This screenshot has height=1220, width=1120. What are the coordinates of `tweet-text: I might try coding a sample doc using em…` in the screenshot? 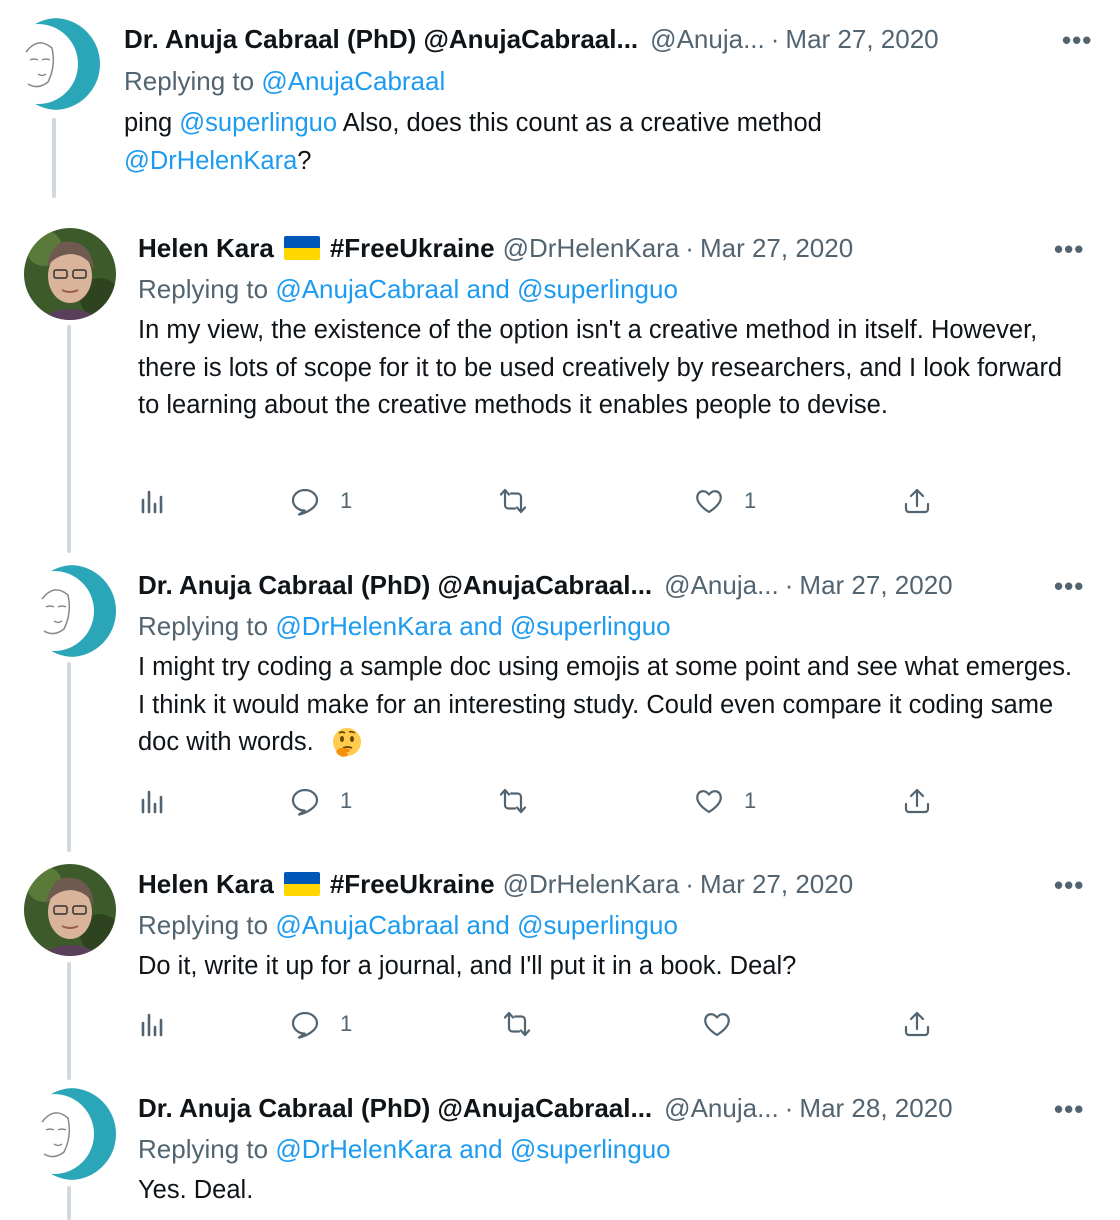 It's located at (608, 705).